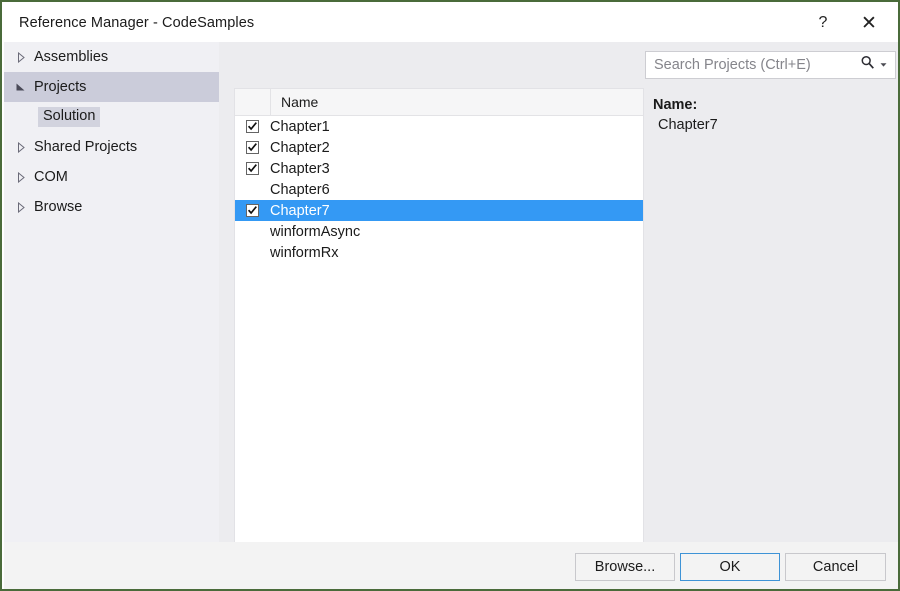 The height and width of the screenshot is (591, 900). What do you see at coordinates (728, 65) in the screenshot?
I see `search-input: Search Projects (Ctrl+E)` at bounding box center [728, 65].